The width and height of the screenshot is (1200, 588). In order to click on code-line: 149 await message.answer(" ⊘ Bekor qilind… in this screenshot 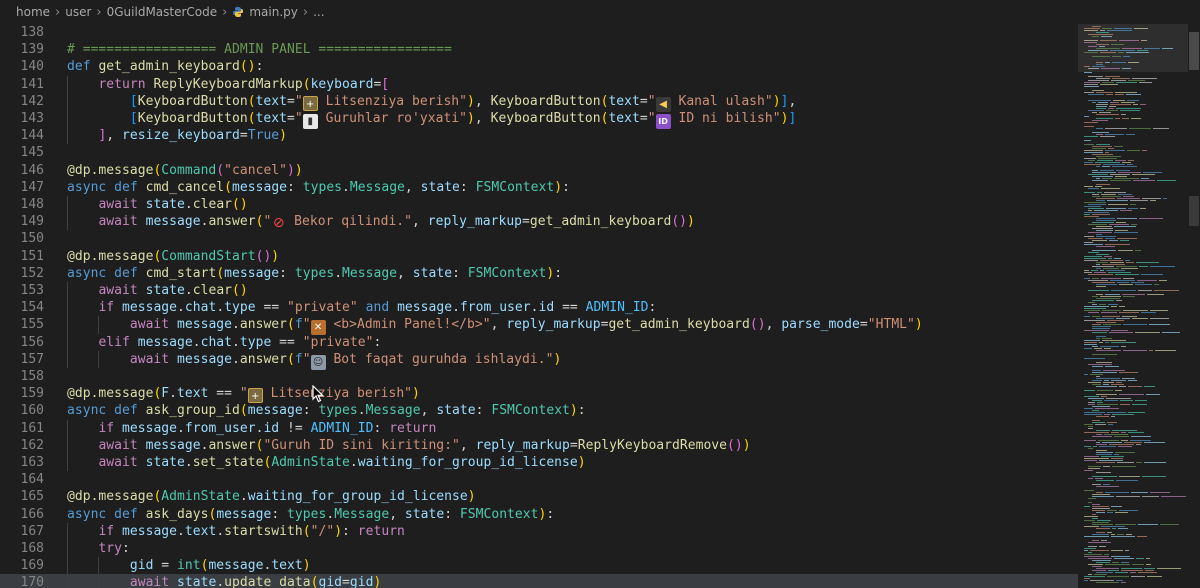, I will do `click(539, 222)`.